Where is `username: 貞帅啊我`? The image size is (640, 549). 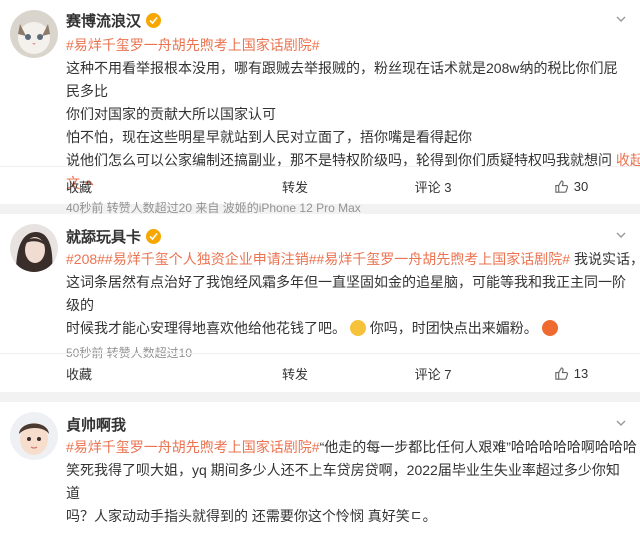
username: 貞帅啊我 is located at coordinates (96, 424).